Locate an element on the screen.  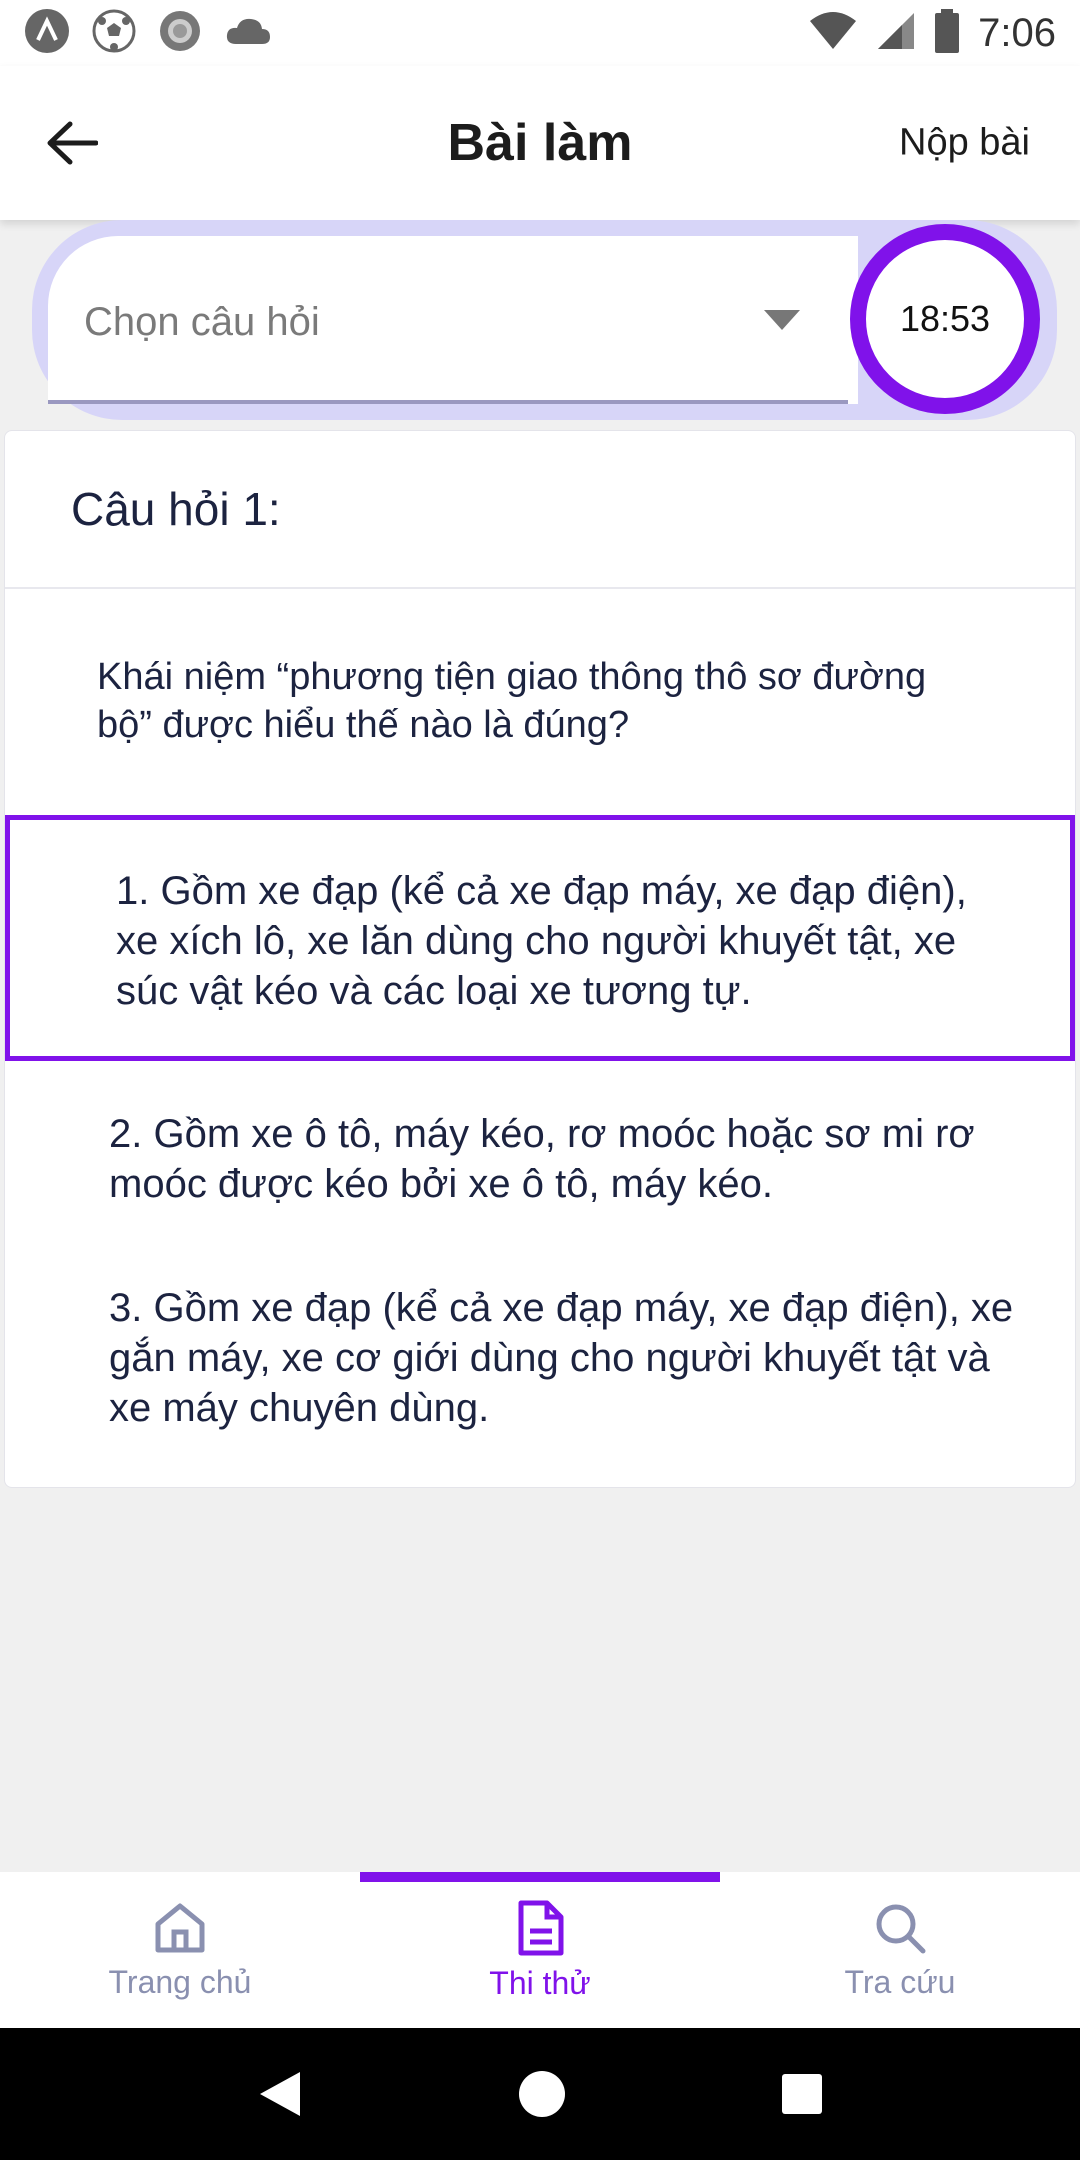
nav-label-test: Thi thử is located at coordinates (540, 1982).